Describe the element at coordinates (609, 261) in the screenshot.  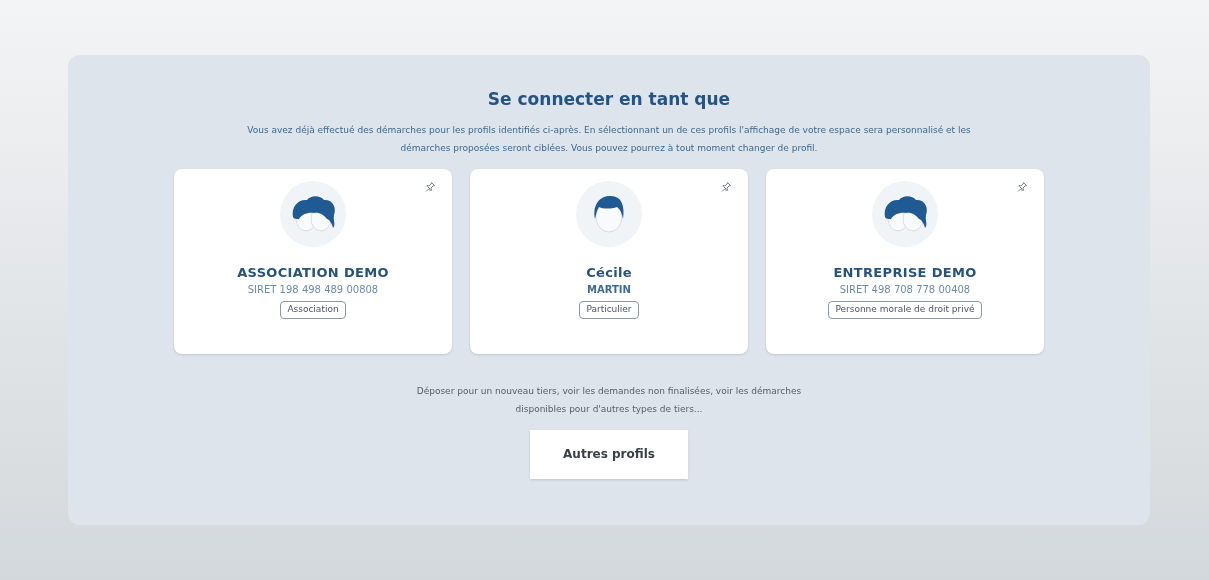
I see `profile-card: Cécile MARTIN Particulier` at that location.